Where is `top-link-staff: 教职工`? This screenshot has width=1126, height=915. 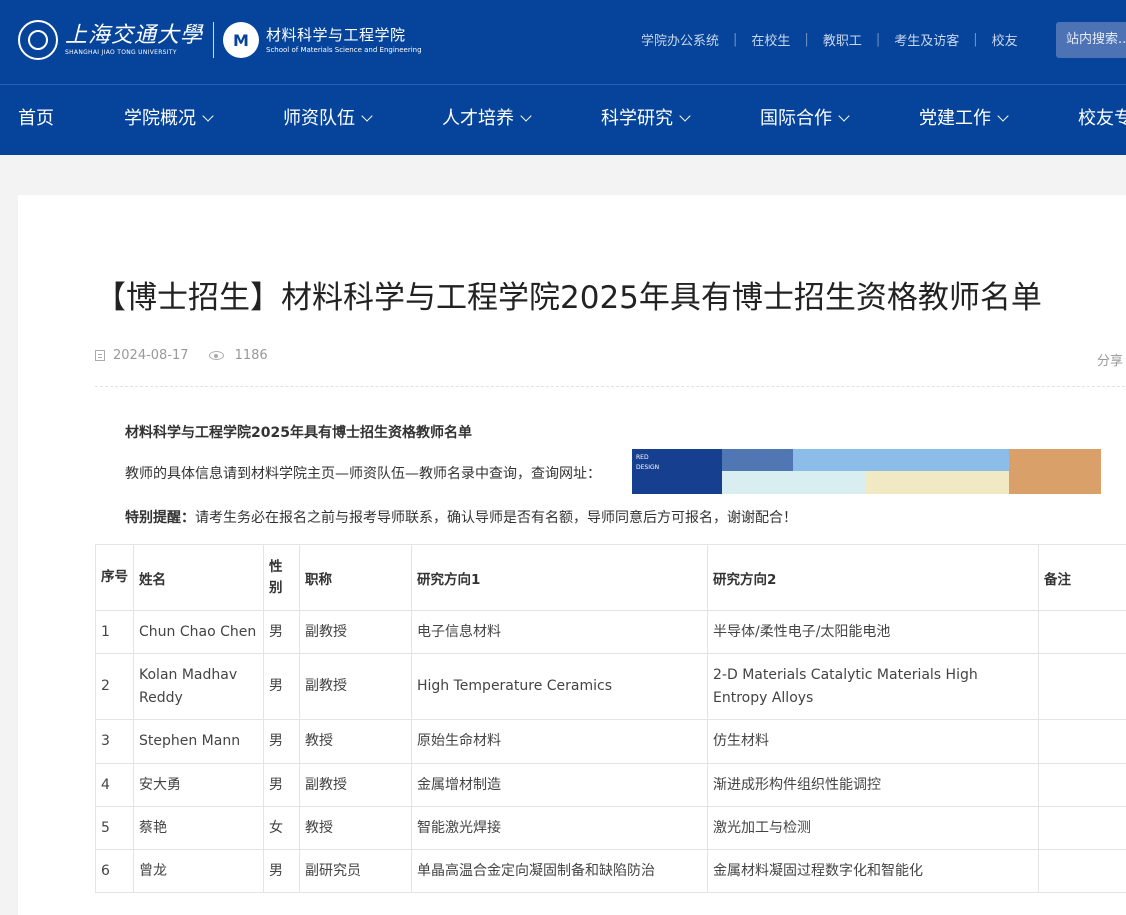 top-link-staff: 教职工 is located at coordinates (842, 39).